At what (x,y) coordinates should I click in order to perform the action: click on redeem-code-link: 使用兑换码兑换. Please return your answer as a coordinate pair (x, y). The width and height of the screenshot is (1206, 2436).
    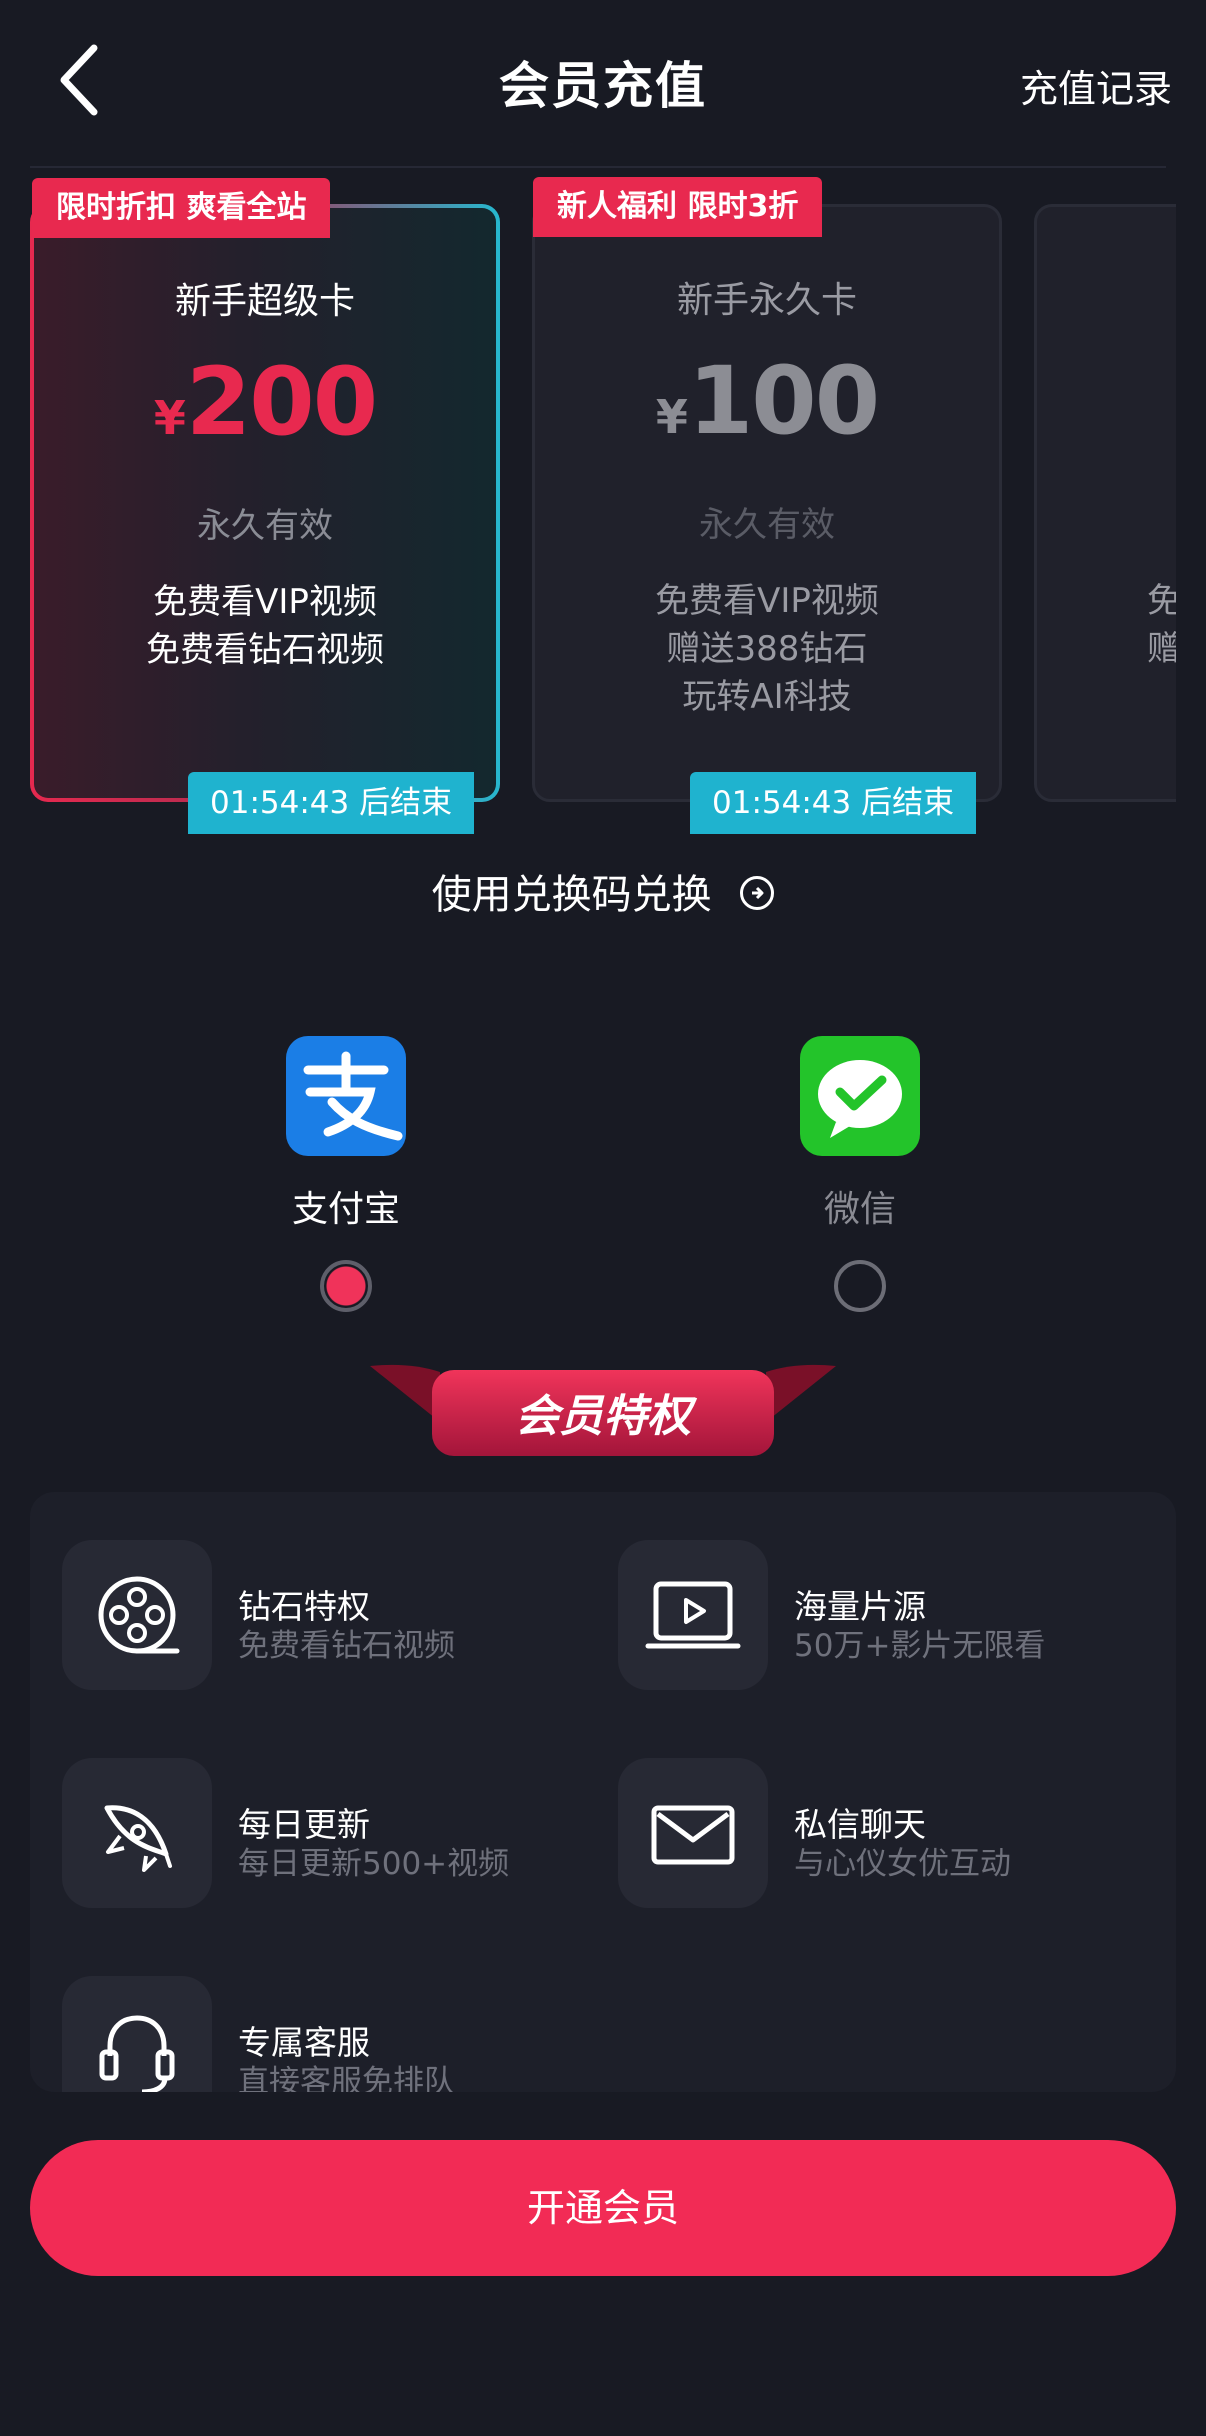
    Looking at the image, I should click on (603, 891).